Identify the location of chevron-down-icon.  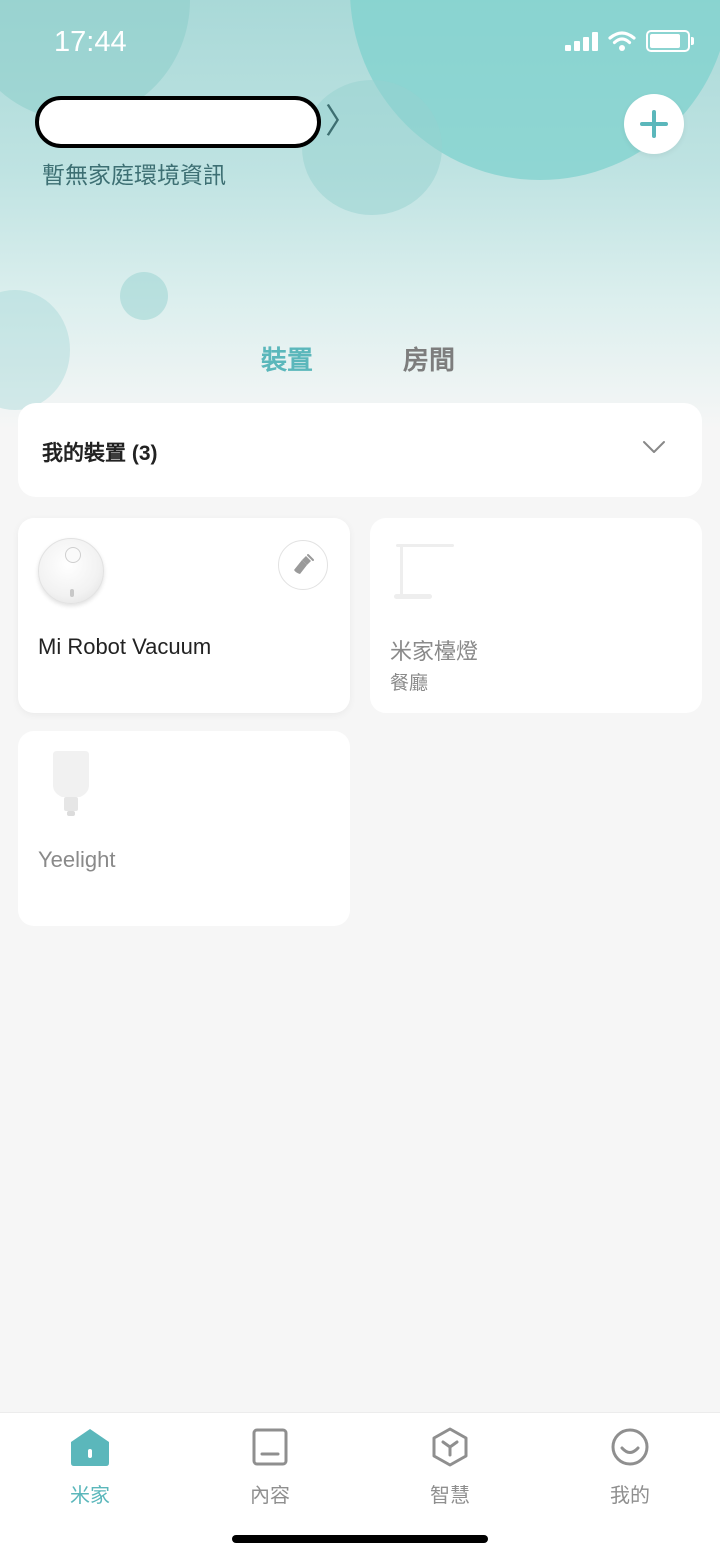
(654, 447).